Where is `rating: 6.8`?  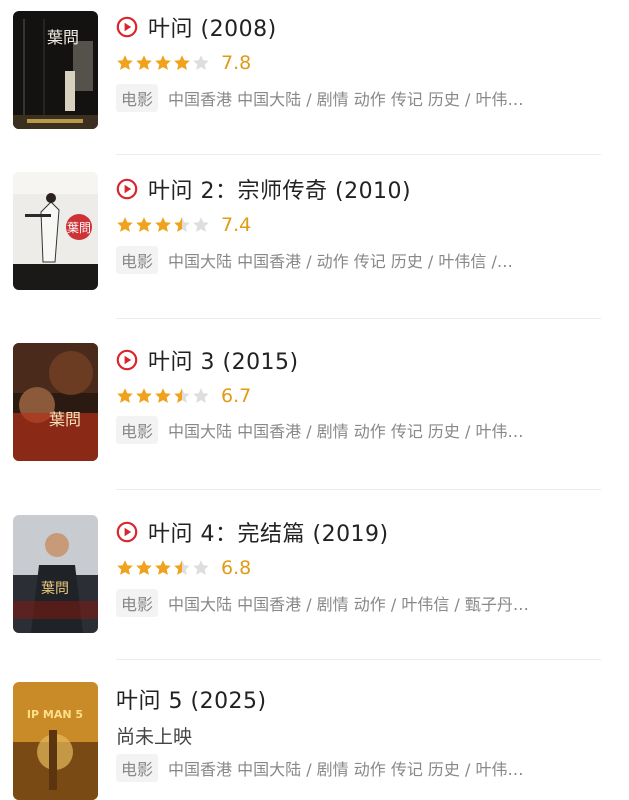
rating: 6.8 is located at coordinates (183, 568).